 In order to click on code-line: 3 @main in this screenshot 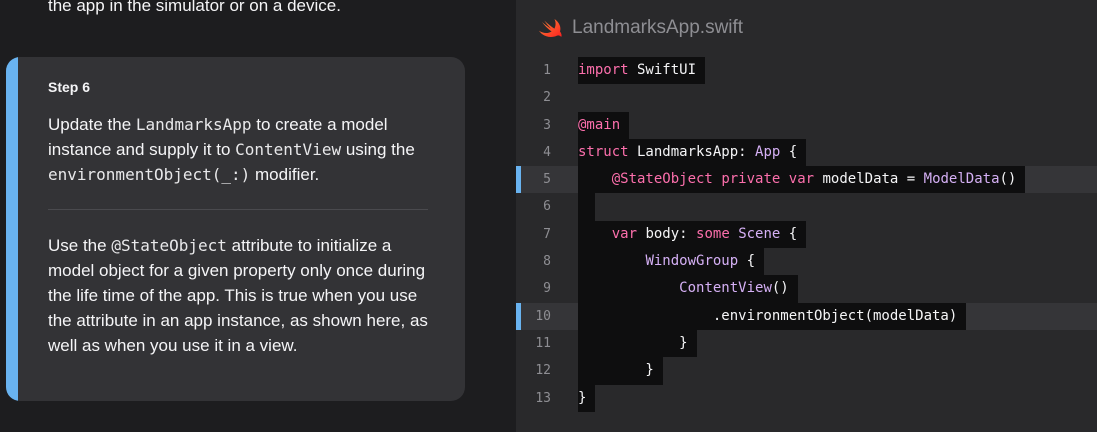, I will do `click(806, 125)`.